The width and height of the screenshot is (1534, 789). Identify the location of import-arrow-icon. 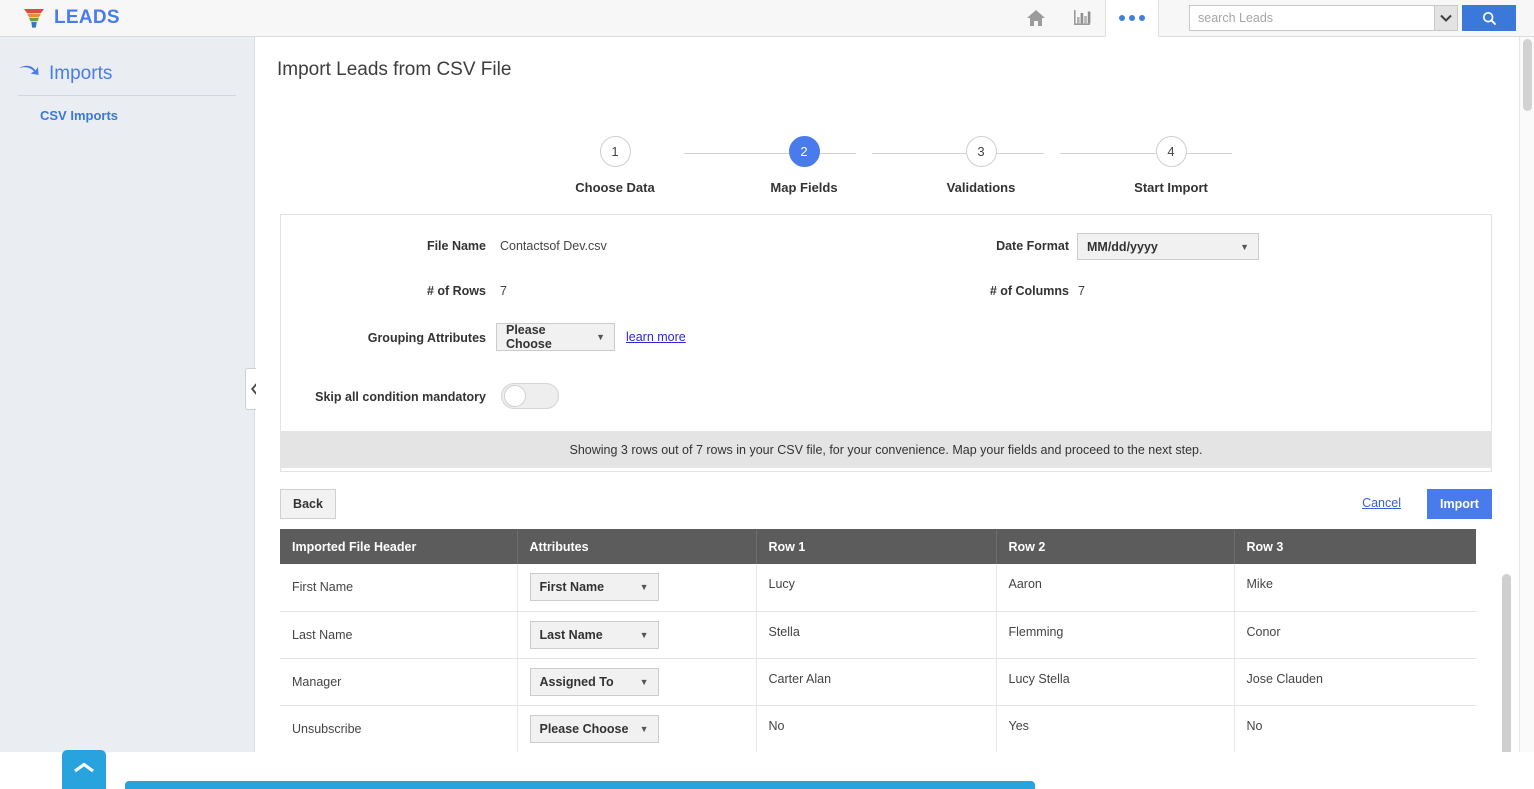
(29, 74).